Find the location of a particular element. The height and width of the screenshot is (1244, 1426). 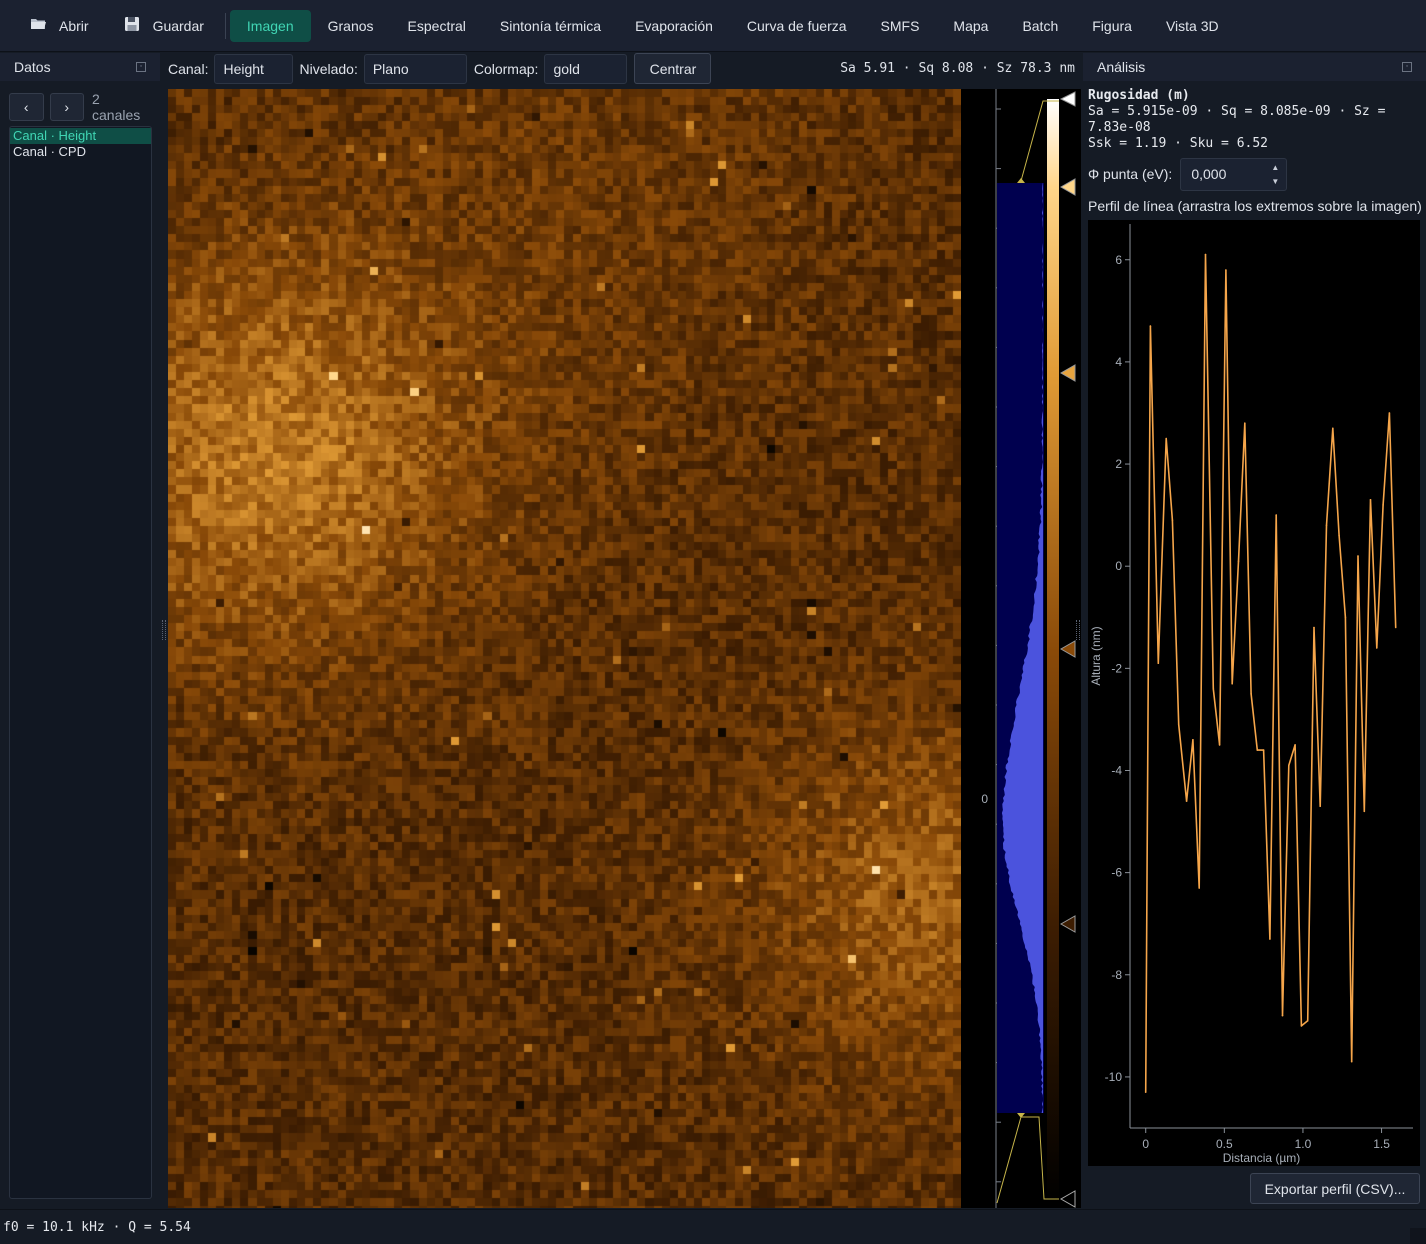

channel-list: Canal · Height Canal · CPD is located at coordinates (80, 662).